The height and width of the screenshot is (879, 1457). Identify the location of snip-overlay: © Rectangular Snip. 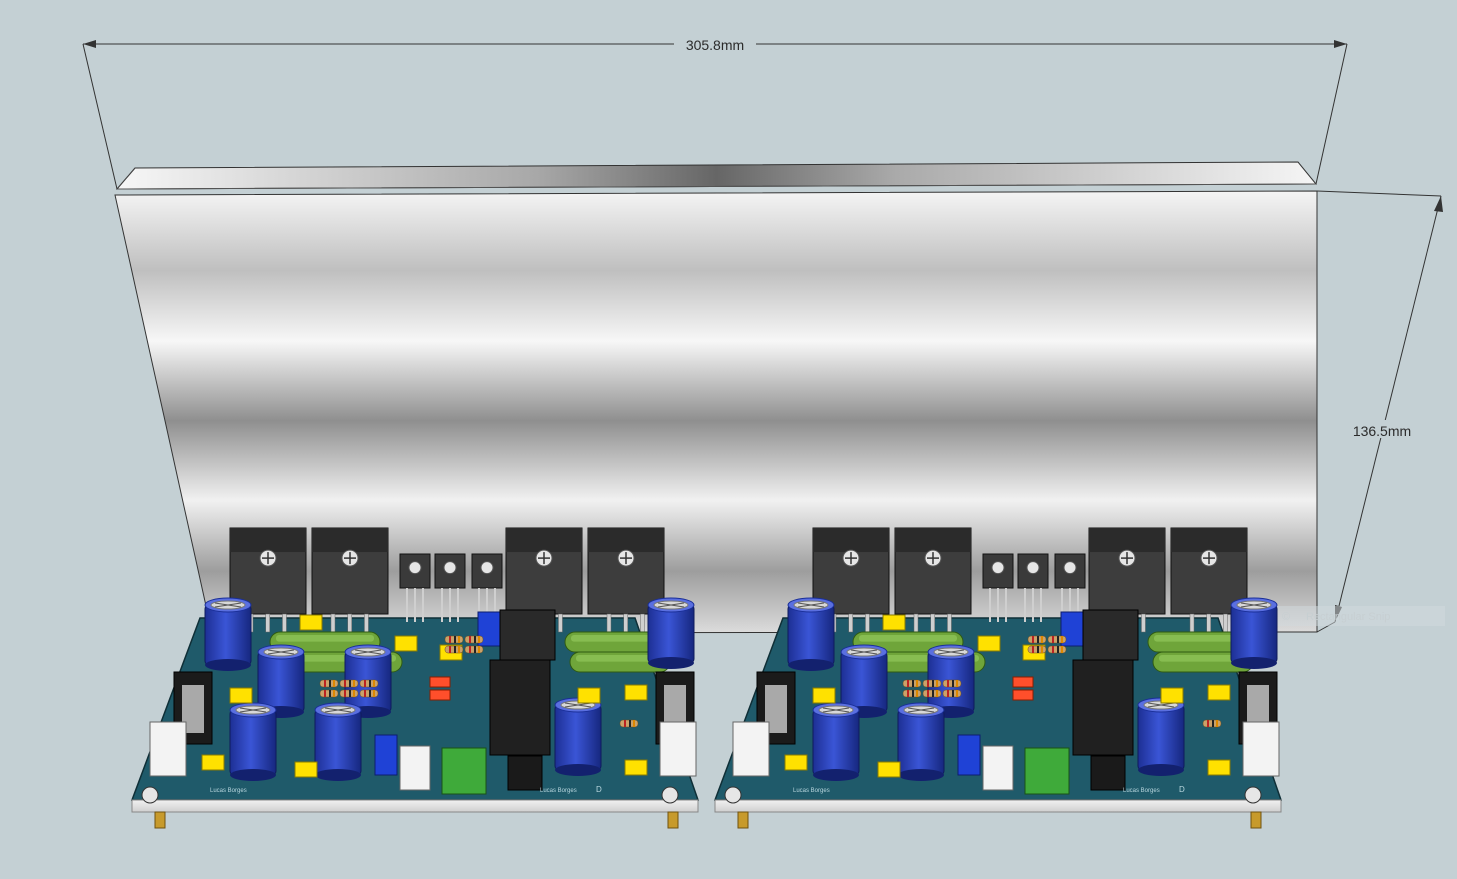
(1360, 616).